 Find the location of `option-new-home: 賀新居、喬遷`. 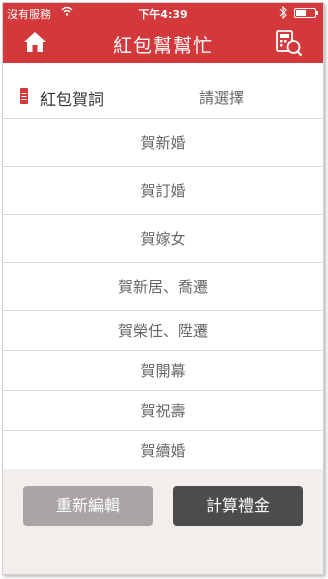

option-new-home: 賀新居、喬遷 is located at coordinates (163, 287).